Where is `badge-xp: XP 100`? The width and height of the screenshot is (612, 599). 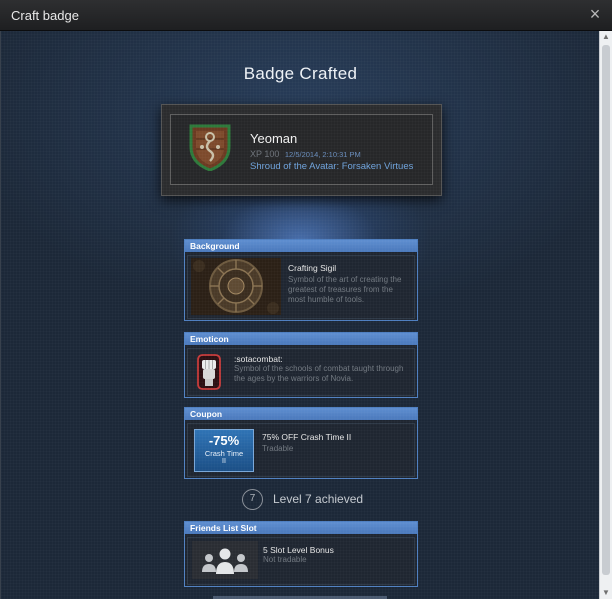 badge-xp: XP 100 is located at coordinates (265, 154).